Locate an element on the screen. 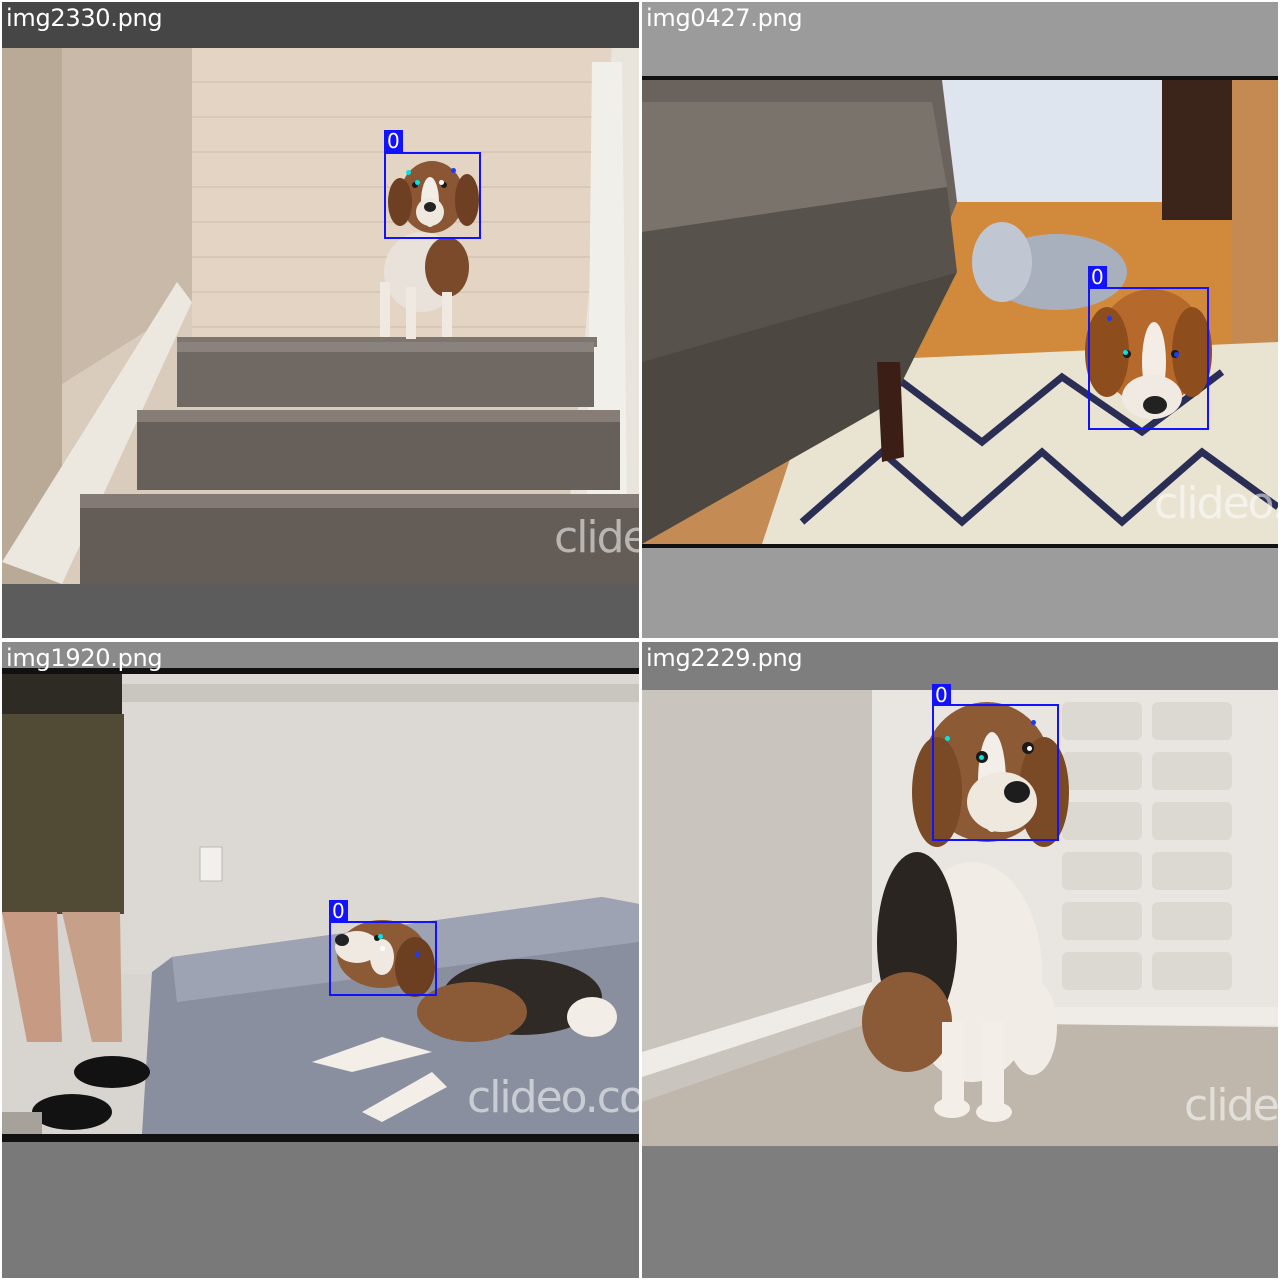 The height and width of the screenshot is (1280, 1280). filename-label: img2330.png is located at coordinates (84, 18).